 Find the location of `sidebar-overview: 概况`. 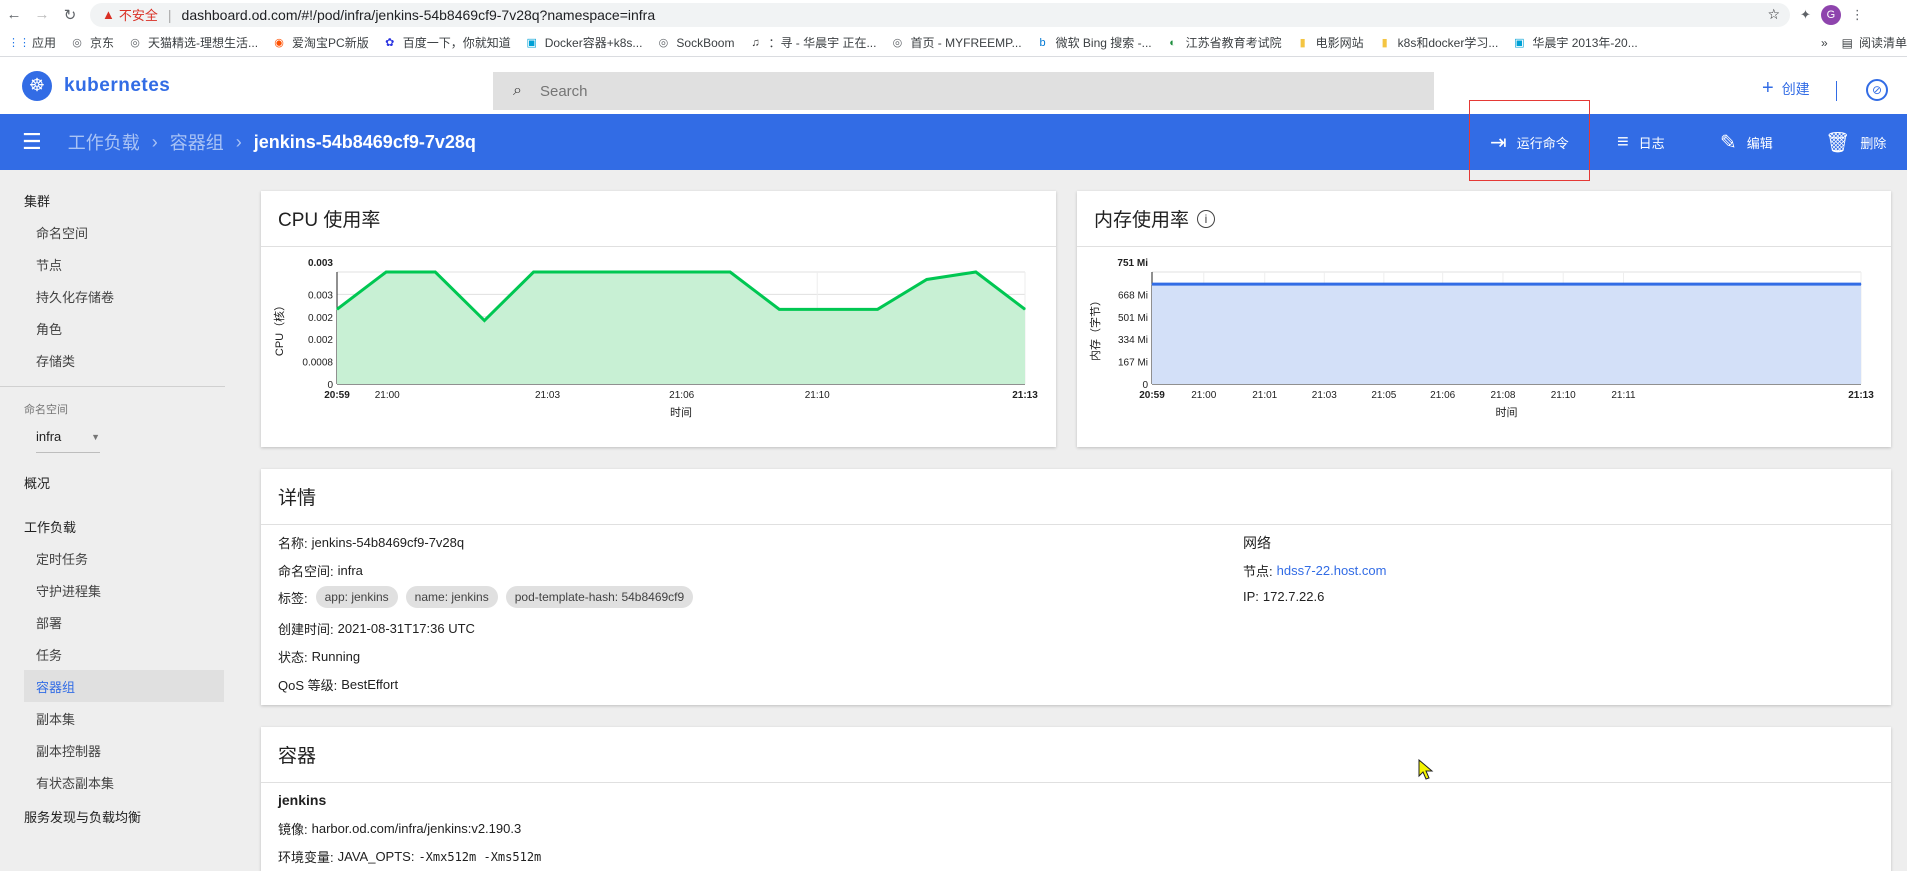

sidebar-overview: 概况 is located at coordinates (112, 482).